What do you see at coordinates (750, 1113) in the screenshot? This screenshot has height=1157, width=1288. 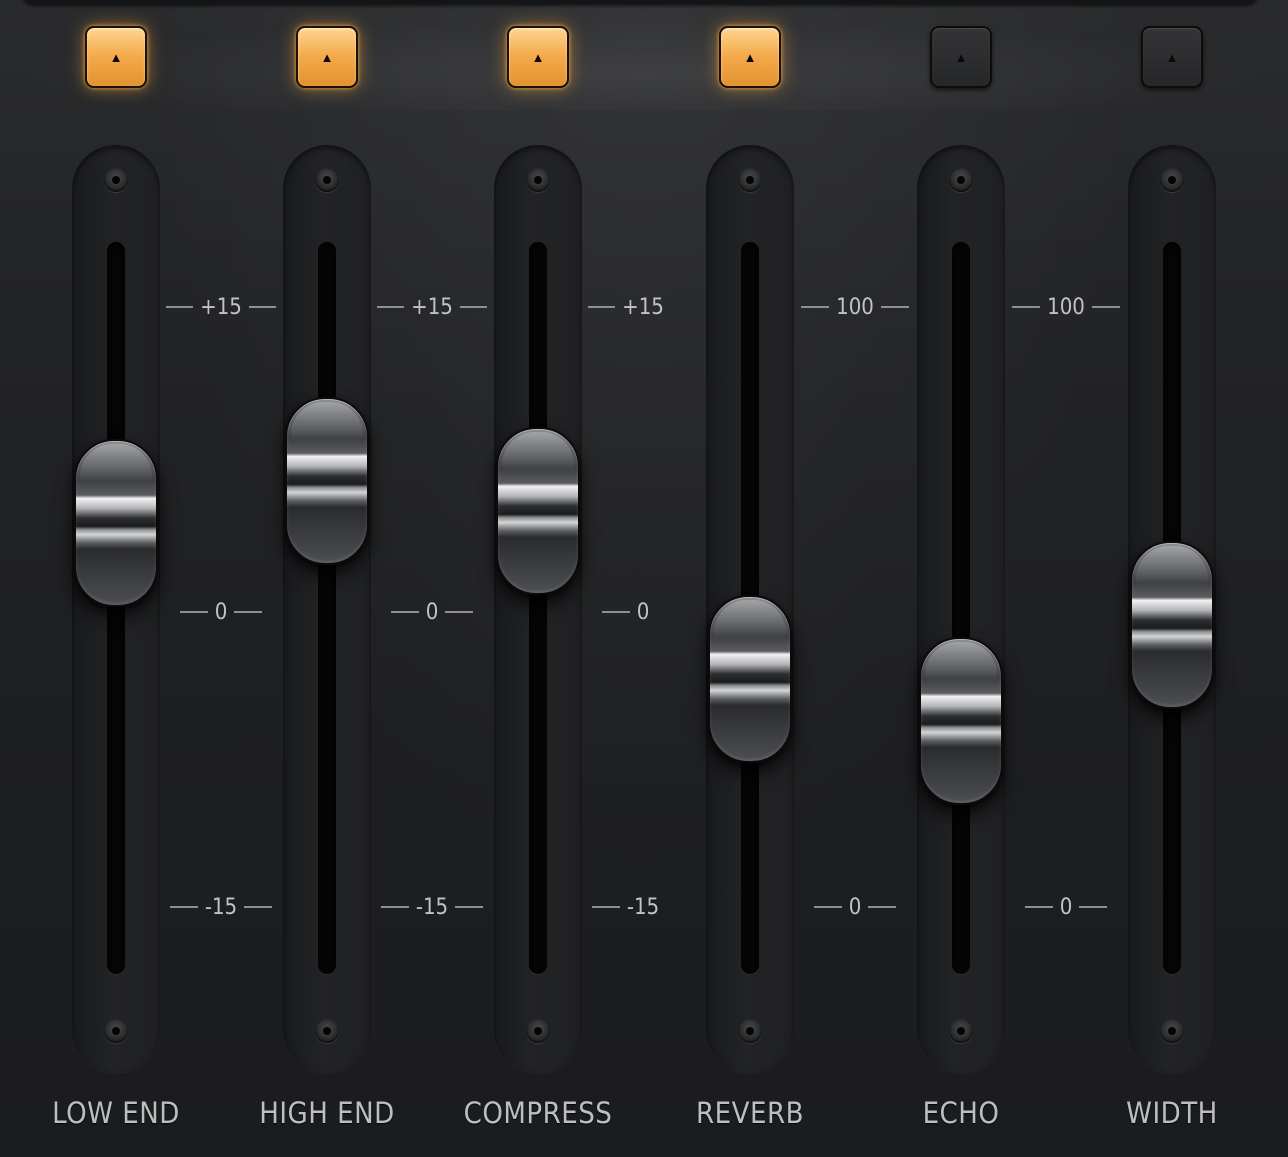 I see `channel-label: REVERB` at bounding box center [750, 1113].